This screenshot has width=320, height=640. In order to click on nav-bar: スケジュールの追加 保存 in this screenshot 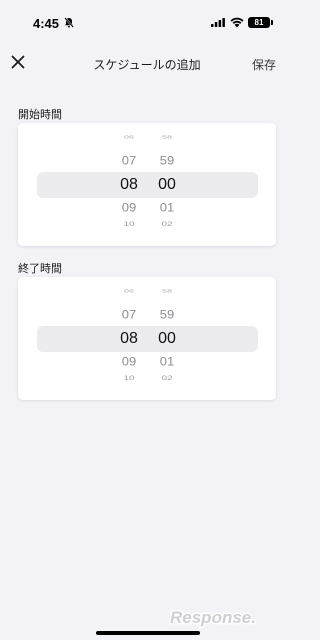, I will do `click(147, 64)`.